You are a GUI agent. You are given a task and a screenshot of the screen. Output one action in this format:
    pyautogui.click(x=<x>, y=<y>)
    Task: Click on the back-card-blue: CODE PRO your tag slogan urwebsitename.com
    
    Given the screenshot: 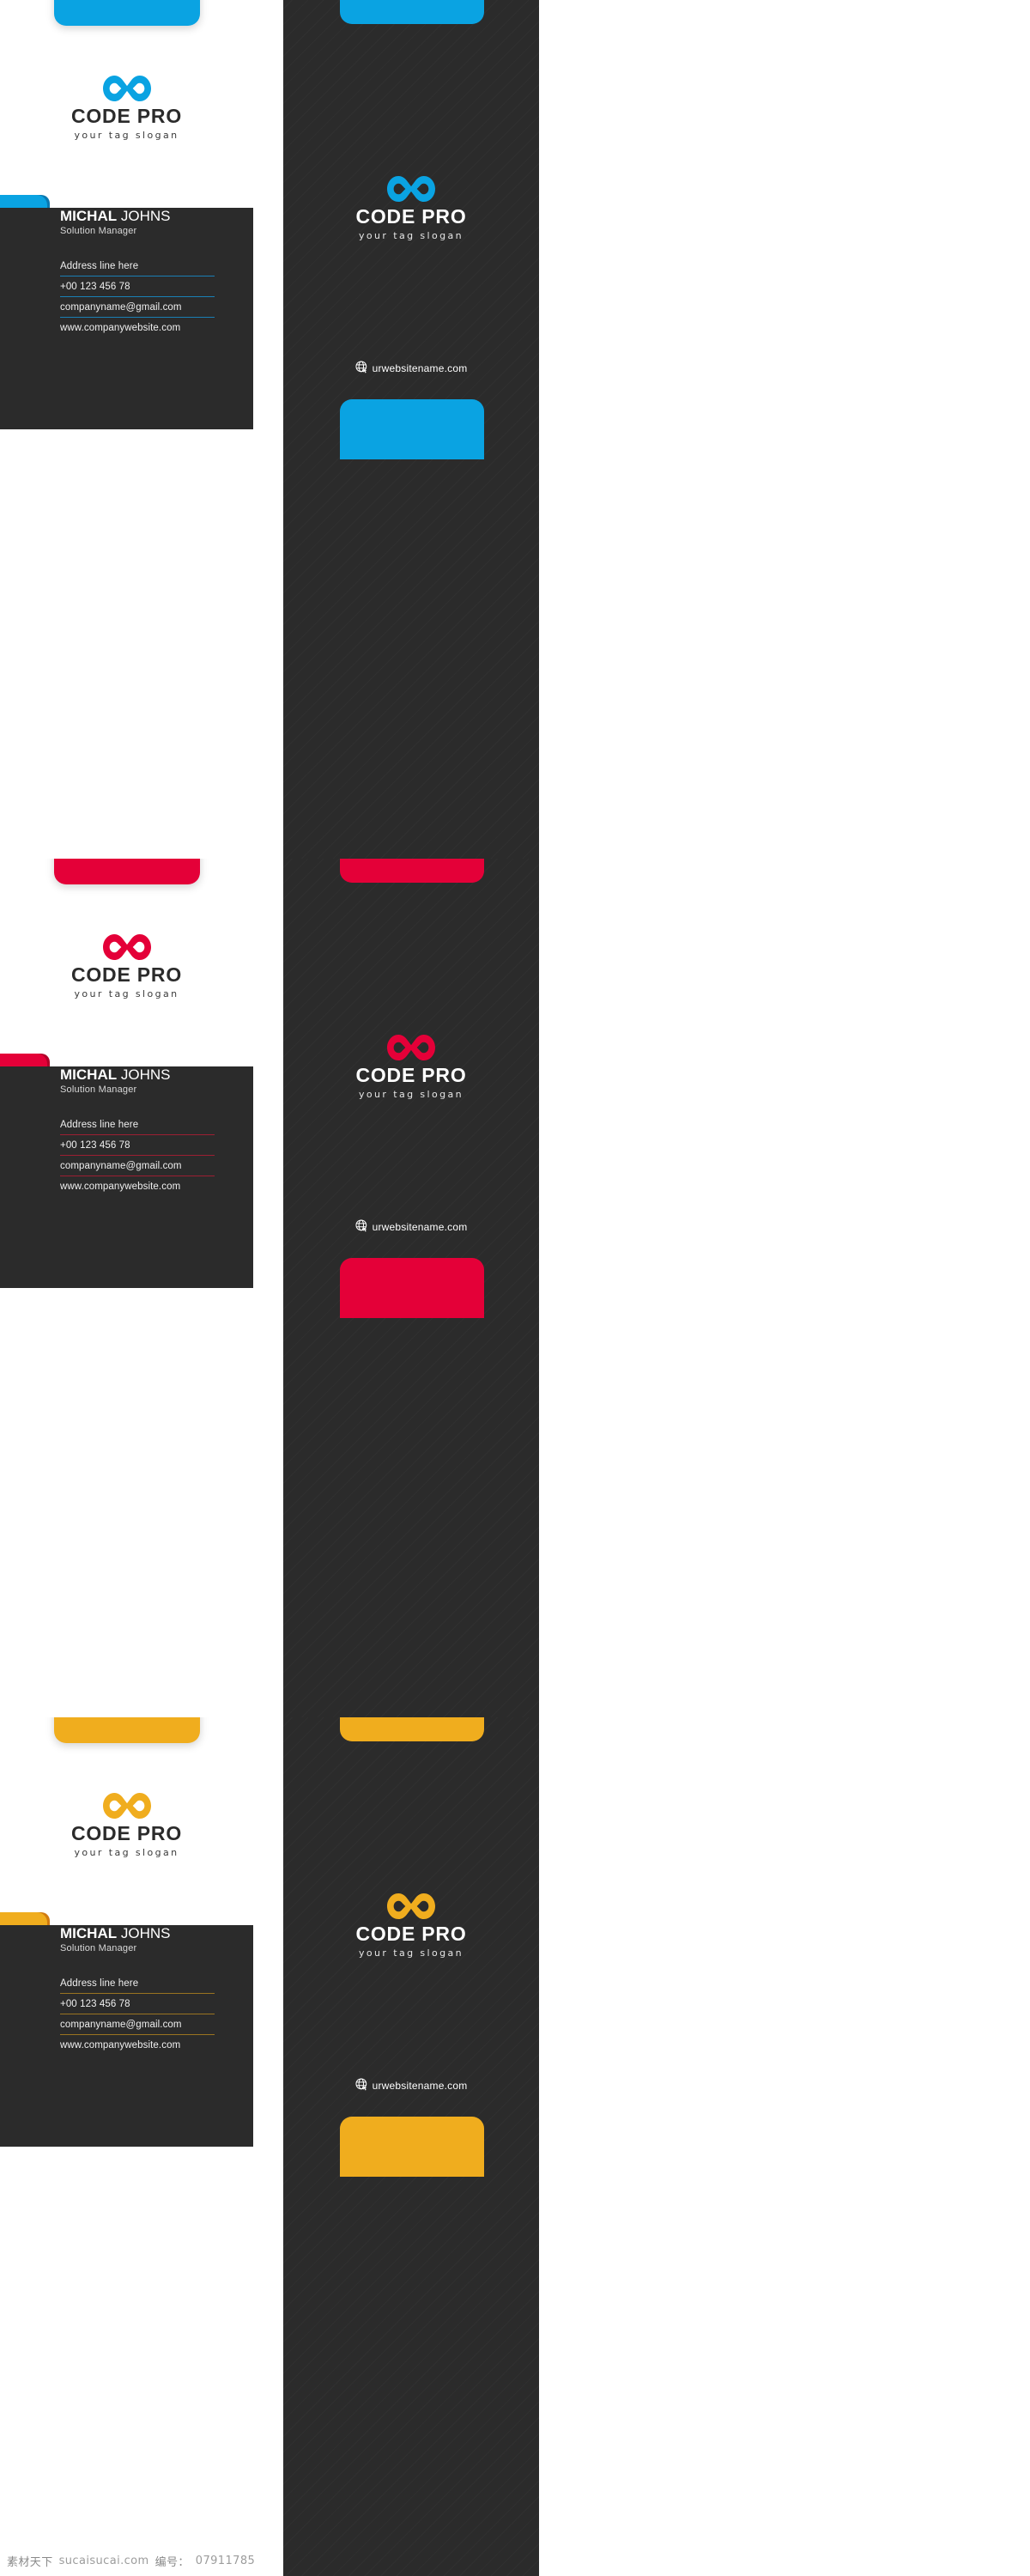 What is the action you would take?
    pyautogui.click(x=411, y=430)
    